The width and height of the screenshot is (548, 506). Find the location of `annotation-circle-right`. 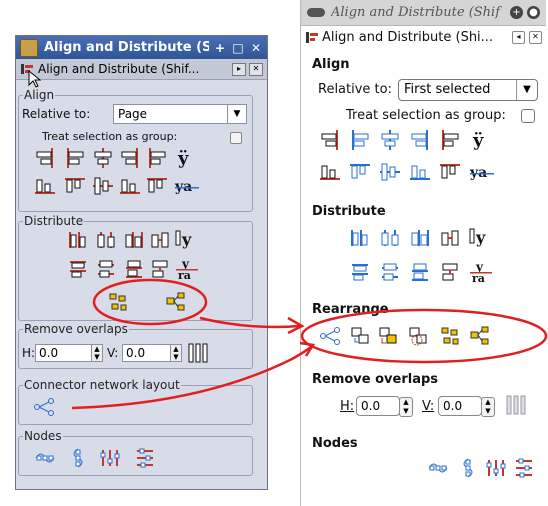

annotation-circle-right is located at coordinates (424, 336).